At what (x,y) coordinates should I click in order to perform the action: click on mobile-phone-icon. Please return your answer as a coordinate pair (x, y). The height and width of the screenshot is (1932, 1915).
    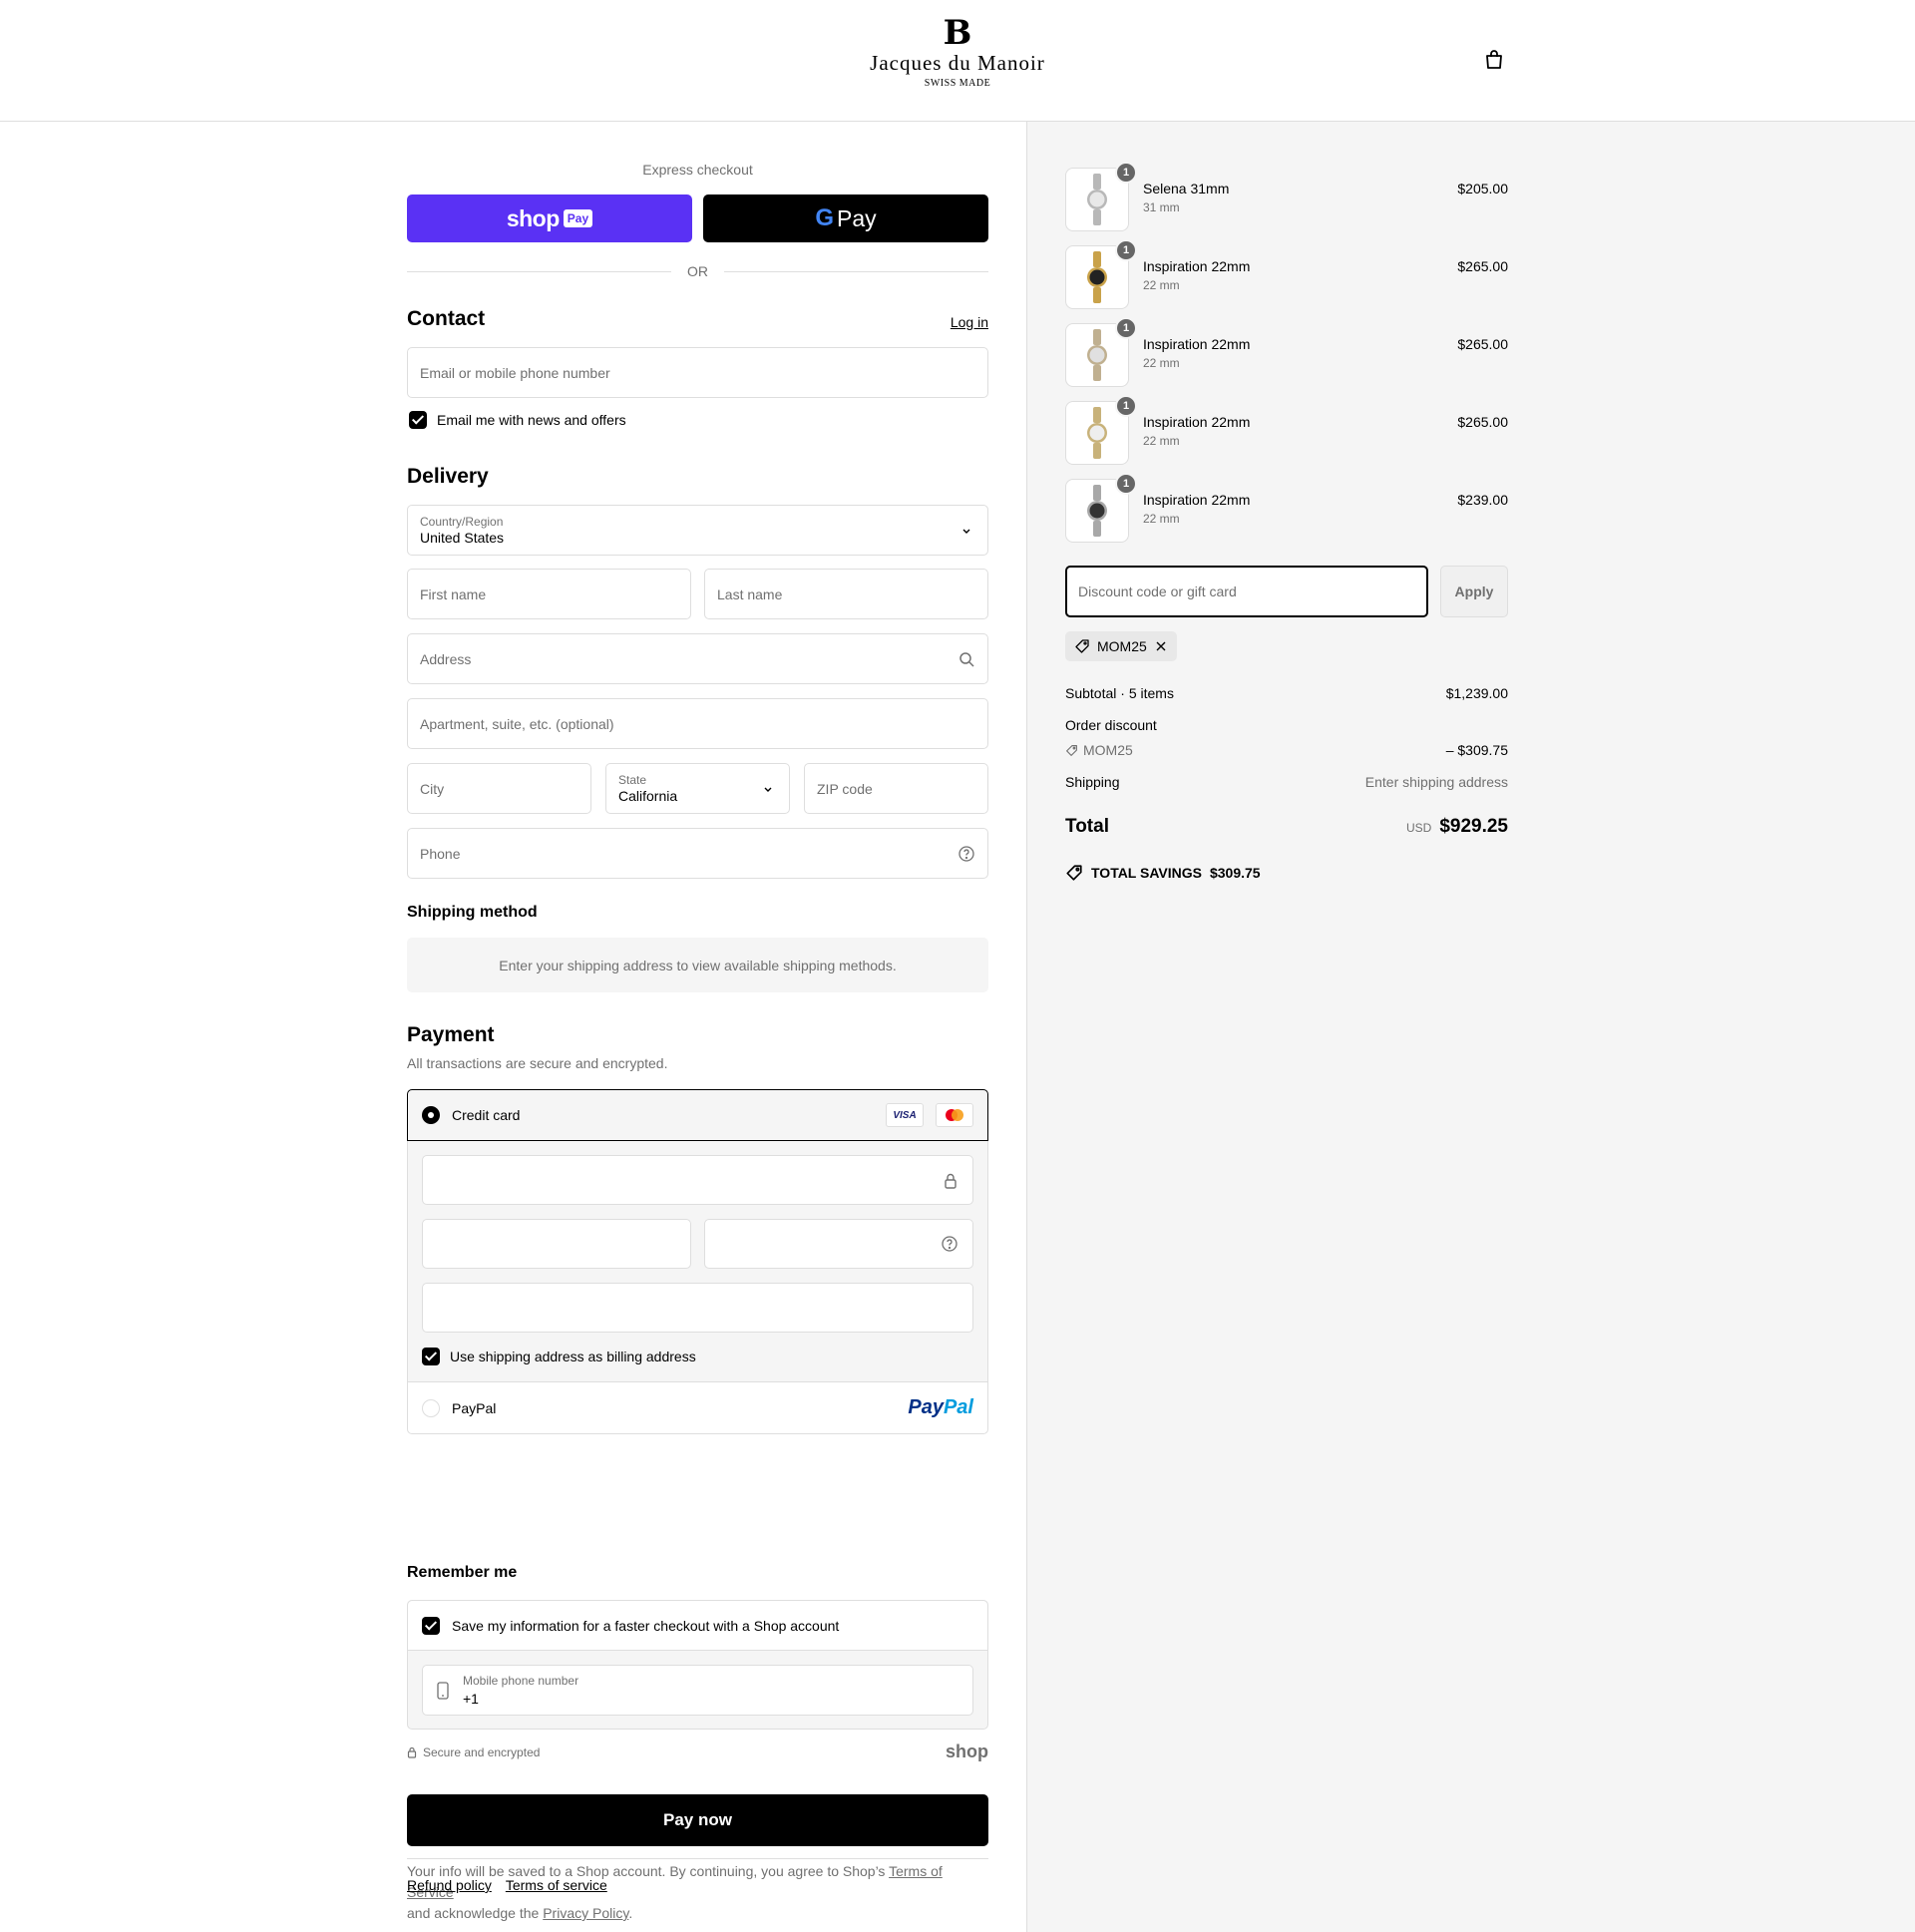
    Looking at the image, I should click on (443, 1691).